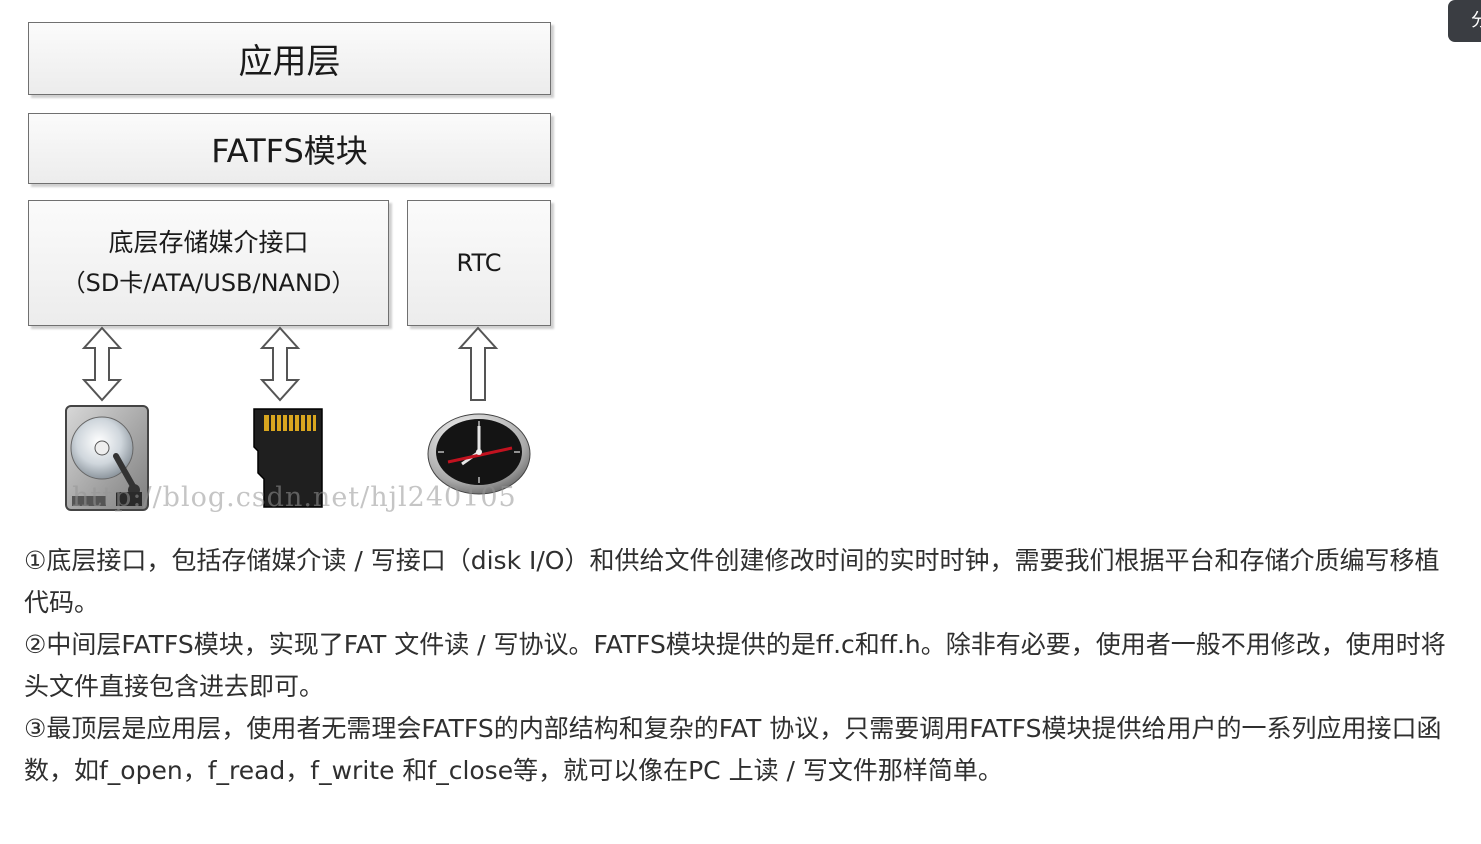 The width and height of the screenshot is (1481, 844). What do you see at coordinates (478, 363) in the screenshot?
I see `up-arrow-icon` at bounding box center [478, 363].